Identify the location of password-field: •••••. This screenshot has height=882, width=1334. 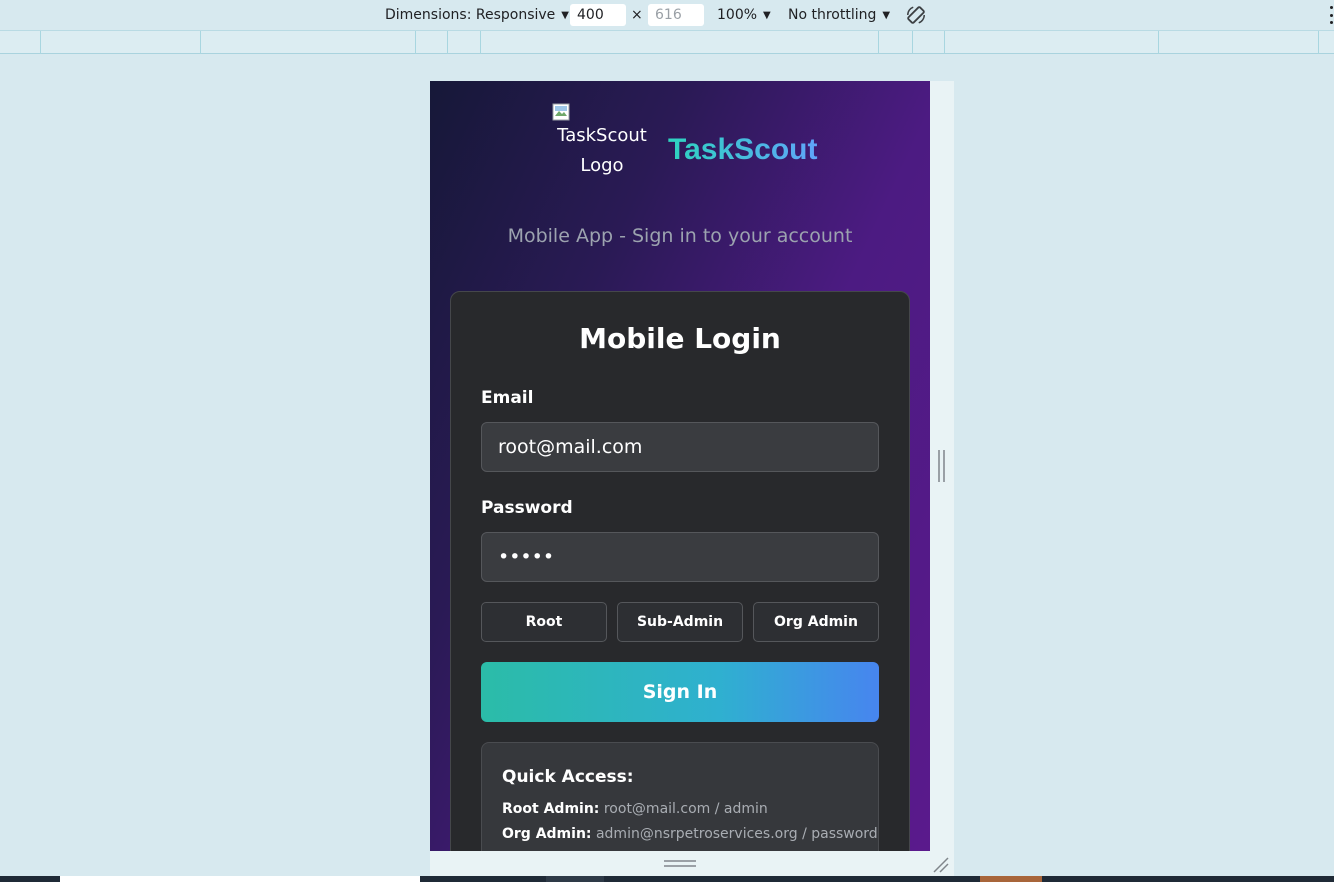
(680, 557).